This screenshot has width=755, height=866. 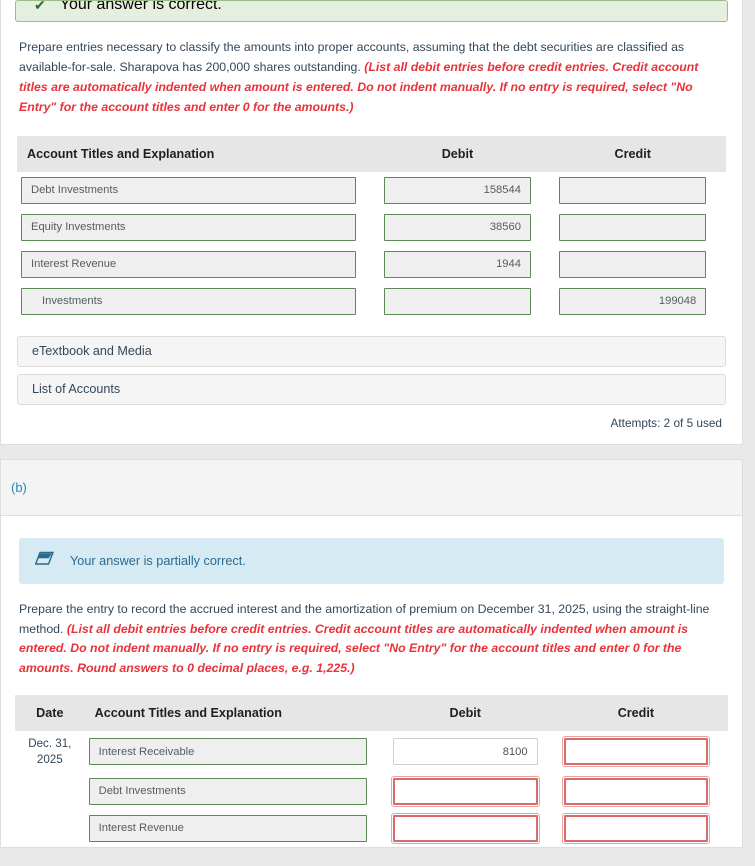 I want to click on table-row: Interest Revenue, so click(x=371, y=828).